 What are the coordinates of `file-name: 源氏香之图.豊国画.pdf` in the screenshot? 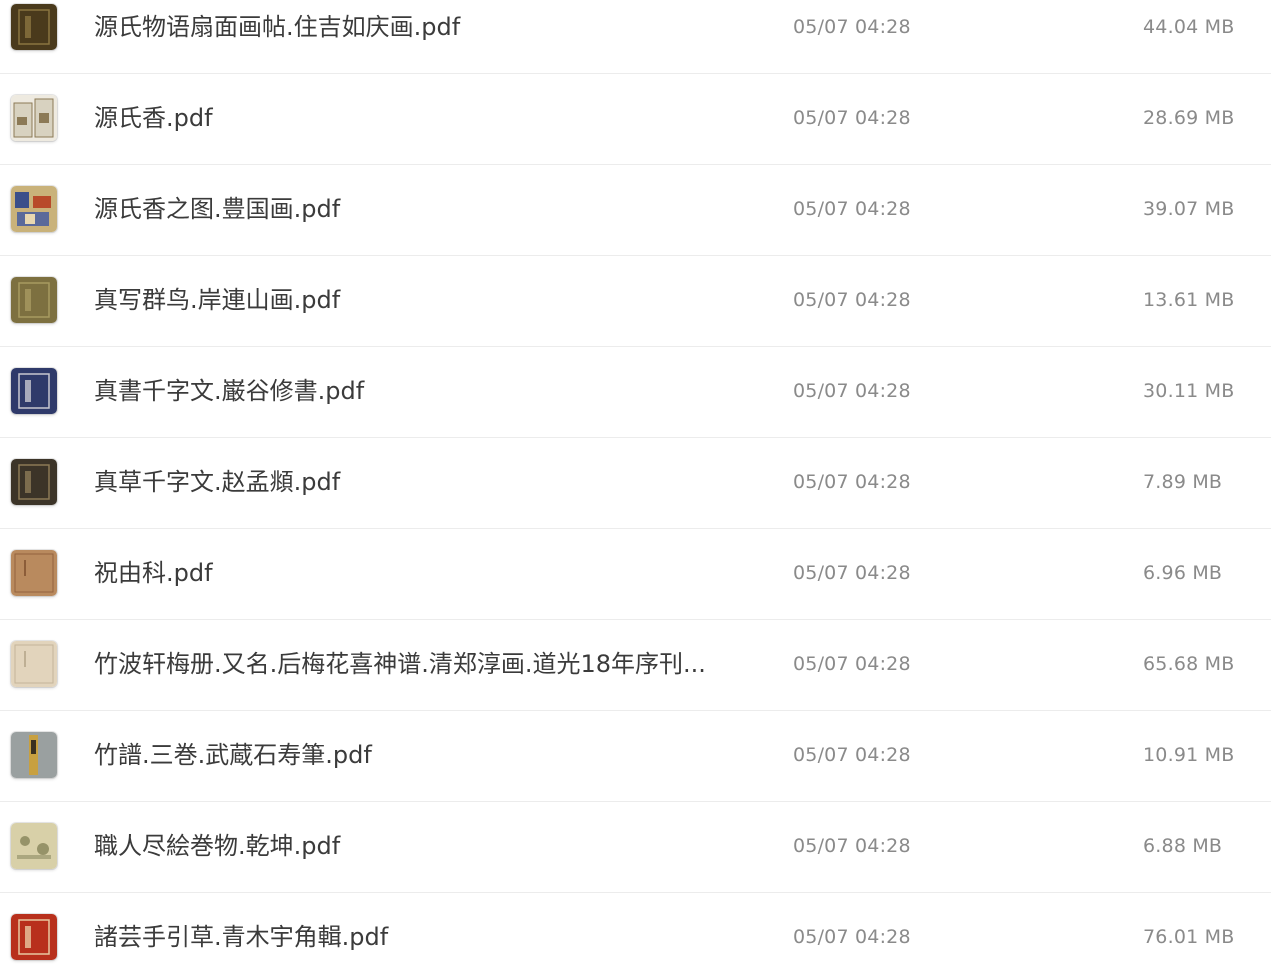 It's located at (404, 209).